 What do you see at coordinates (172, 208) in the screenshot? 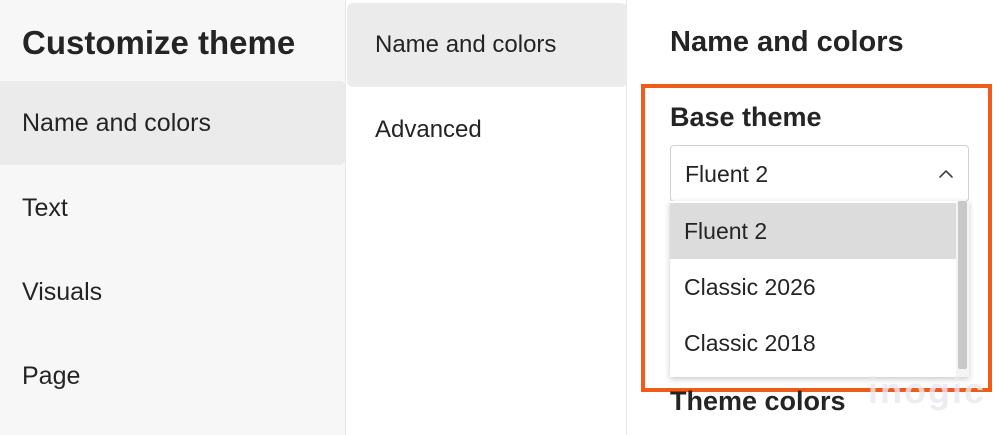
I see `nav-item-text: Text` at bounding box center [172, 208].